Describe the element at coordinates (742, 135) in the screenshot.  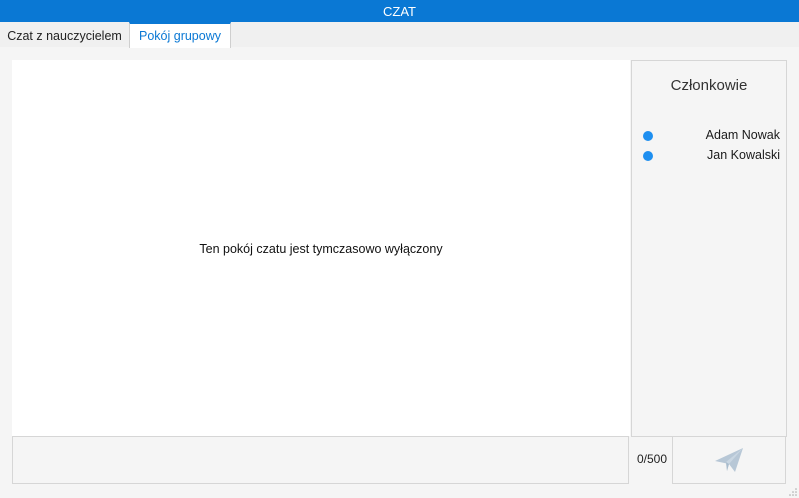
I see `member-name: Adam Nowak` at that location.